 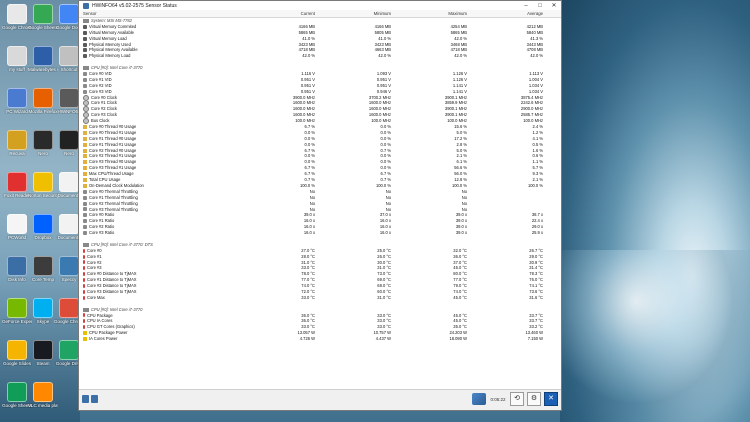 I want to click on close-sensors-button: ✕, so click(x=551, y=399).